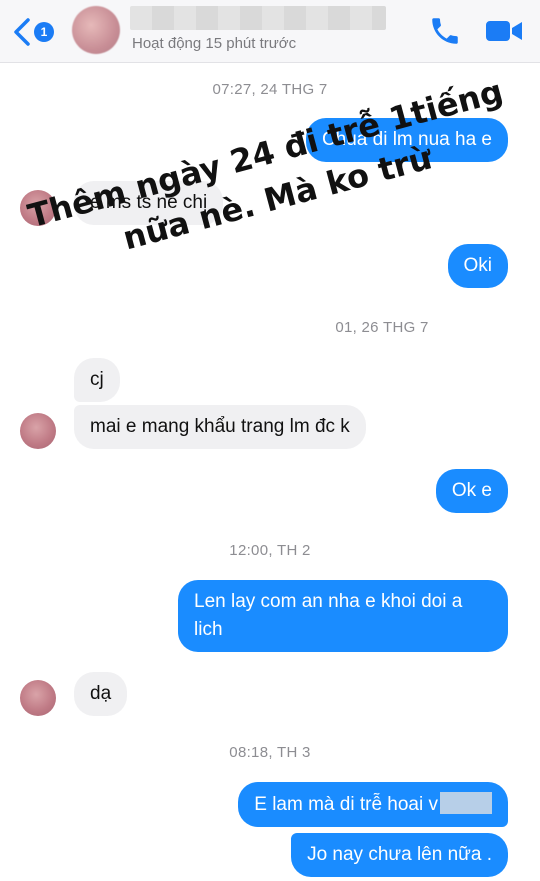 The image size is (540, 881). What do you see at coordinates (343, 616) in the screenshot?
I see `message-outgoing: Len lay com an nha e khoi doi a lich` at bounding box center [343, 616].